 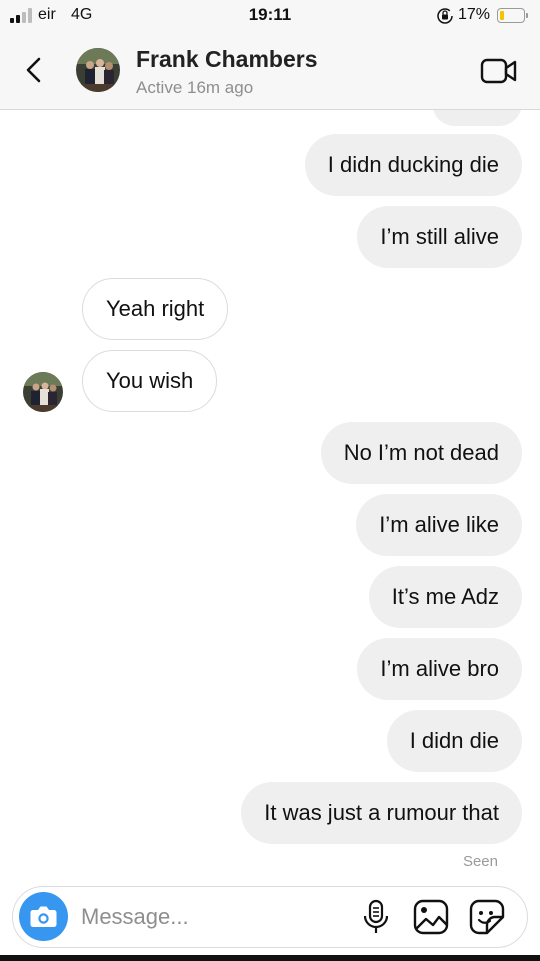 What do you see at coordinates (270, 453) in the screenshot?
I see `message-row: No I’m not dead` at bounding box center [270, 453].